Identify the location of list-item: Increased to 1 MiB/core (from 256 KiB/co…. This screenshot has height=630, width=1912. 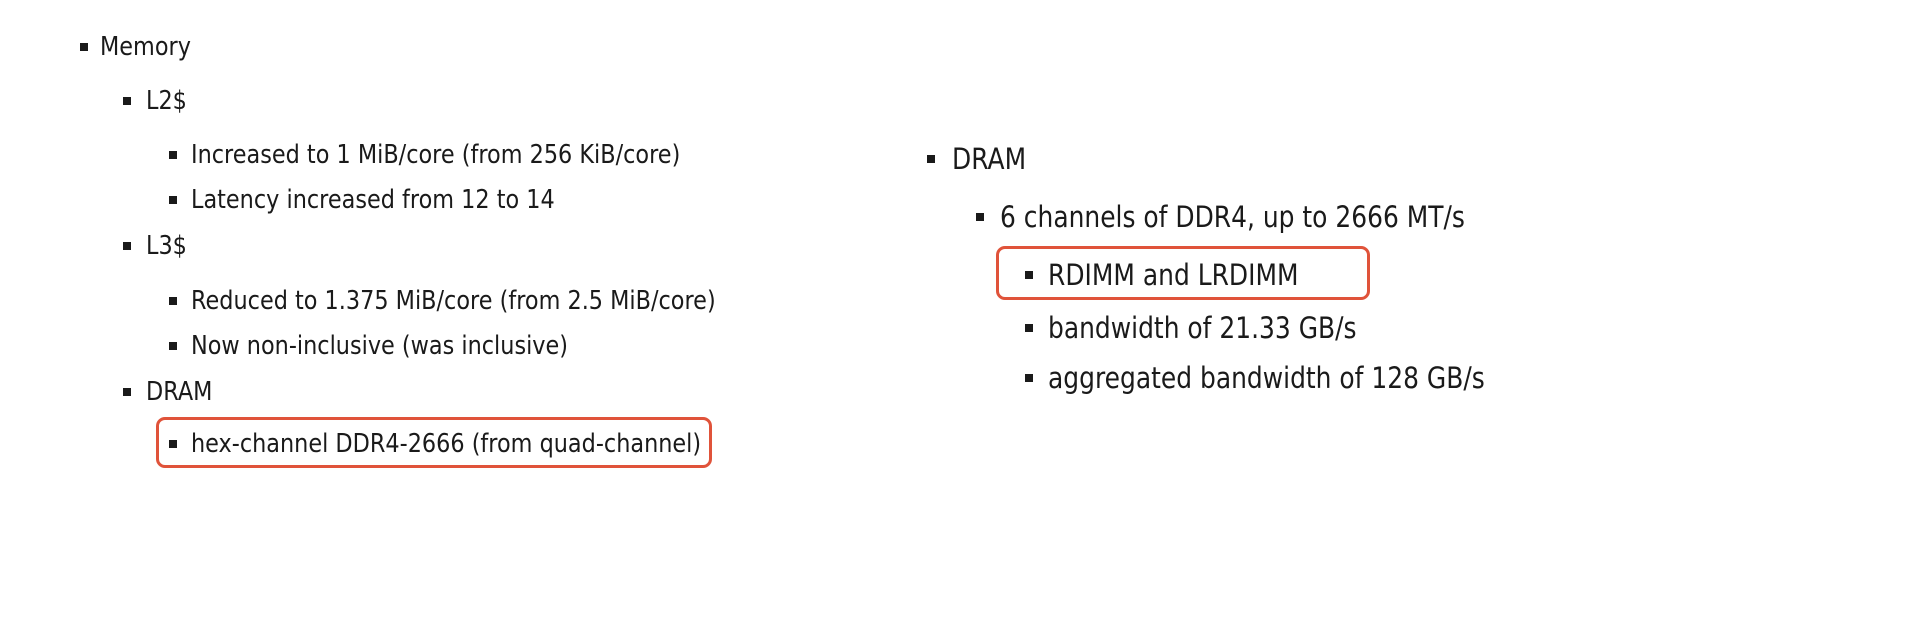
(436, 155).